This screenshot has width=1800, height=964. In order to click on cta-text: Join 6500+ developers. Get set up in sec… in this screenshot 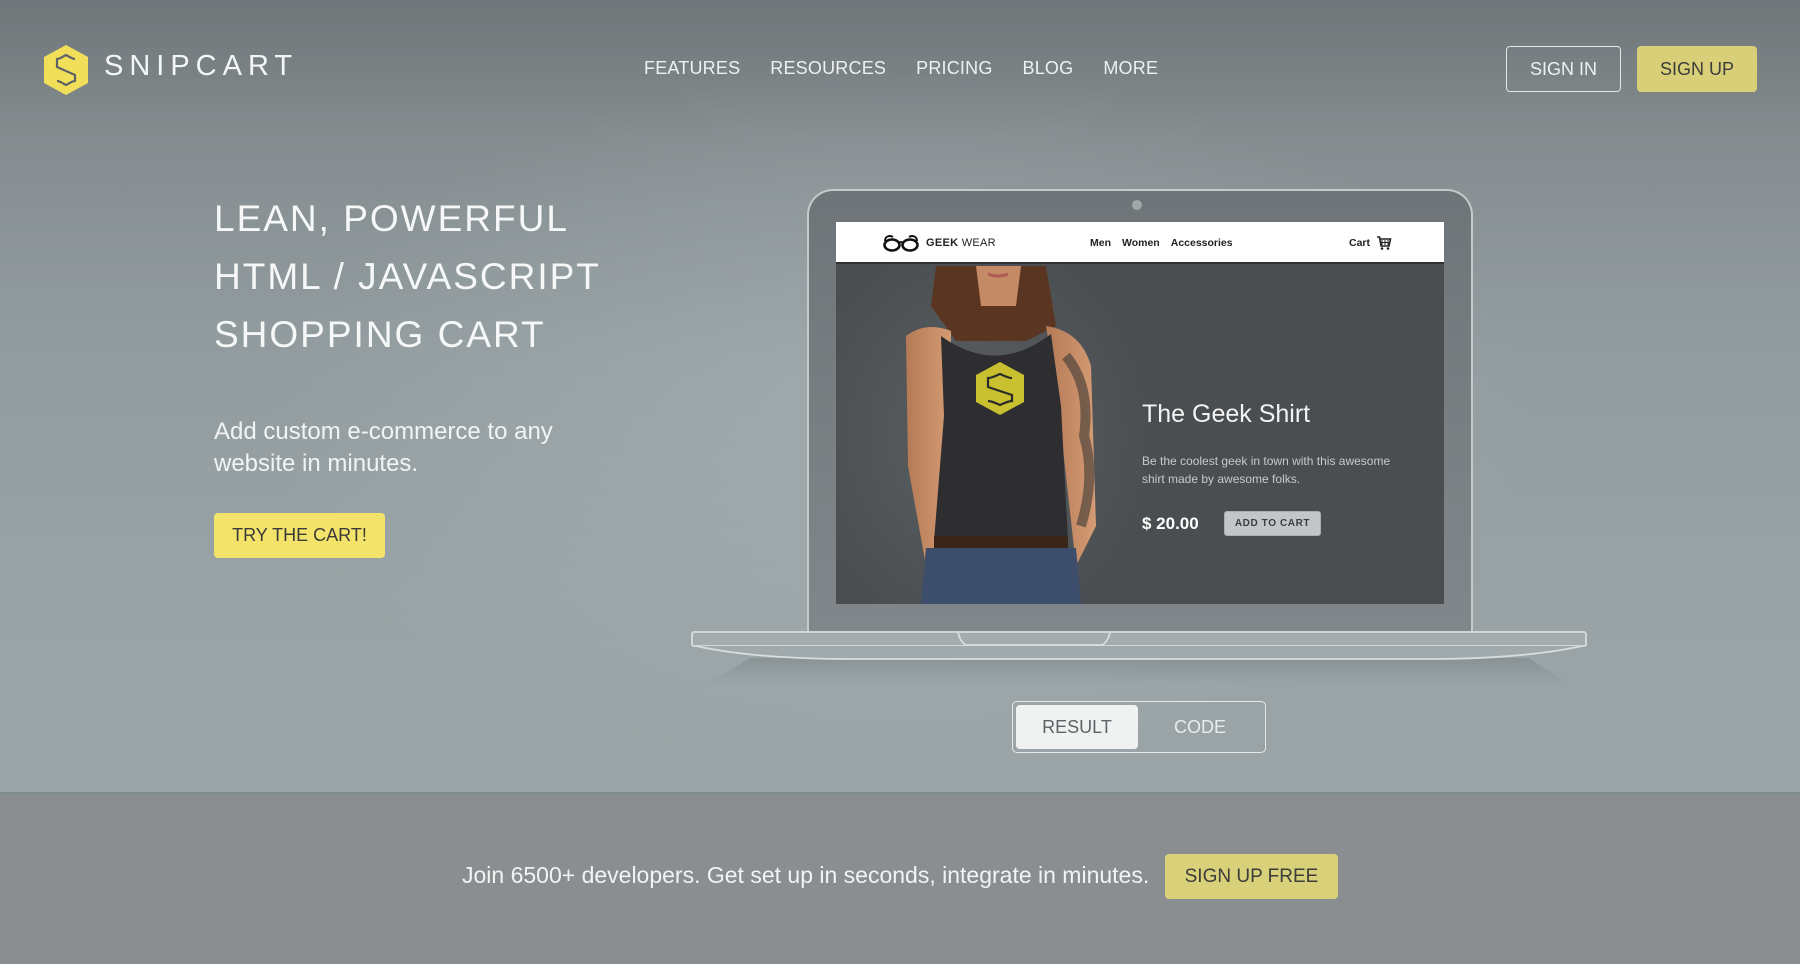, I will do `click(806, 875)`.